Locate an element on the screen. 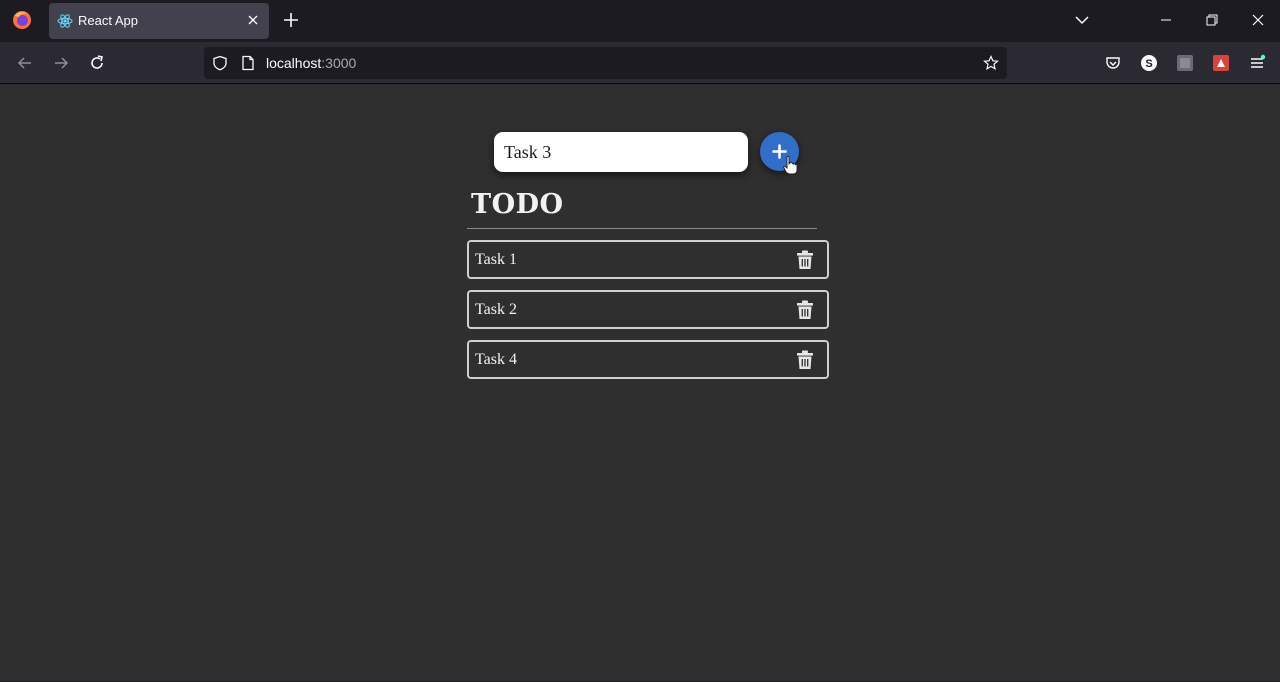  page-info-icon is located at coordinates (248, 63).